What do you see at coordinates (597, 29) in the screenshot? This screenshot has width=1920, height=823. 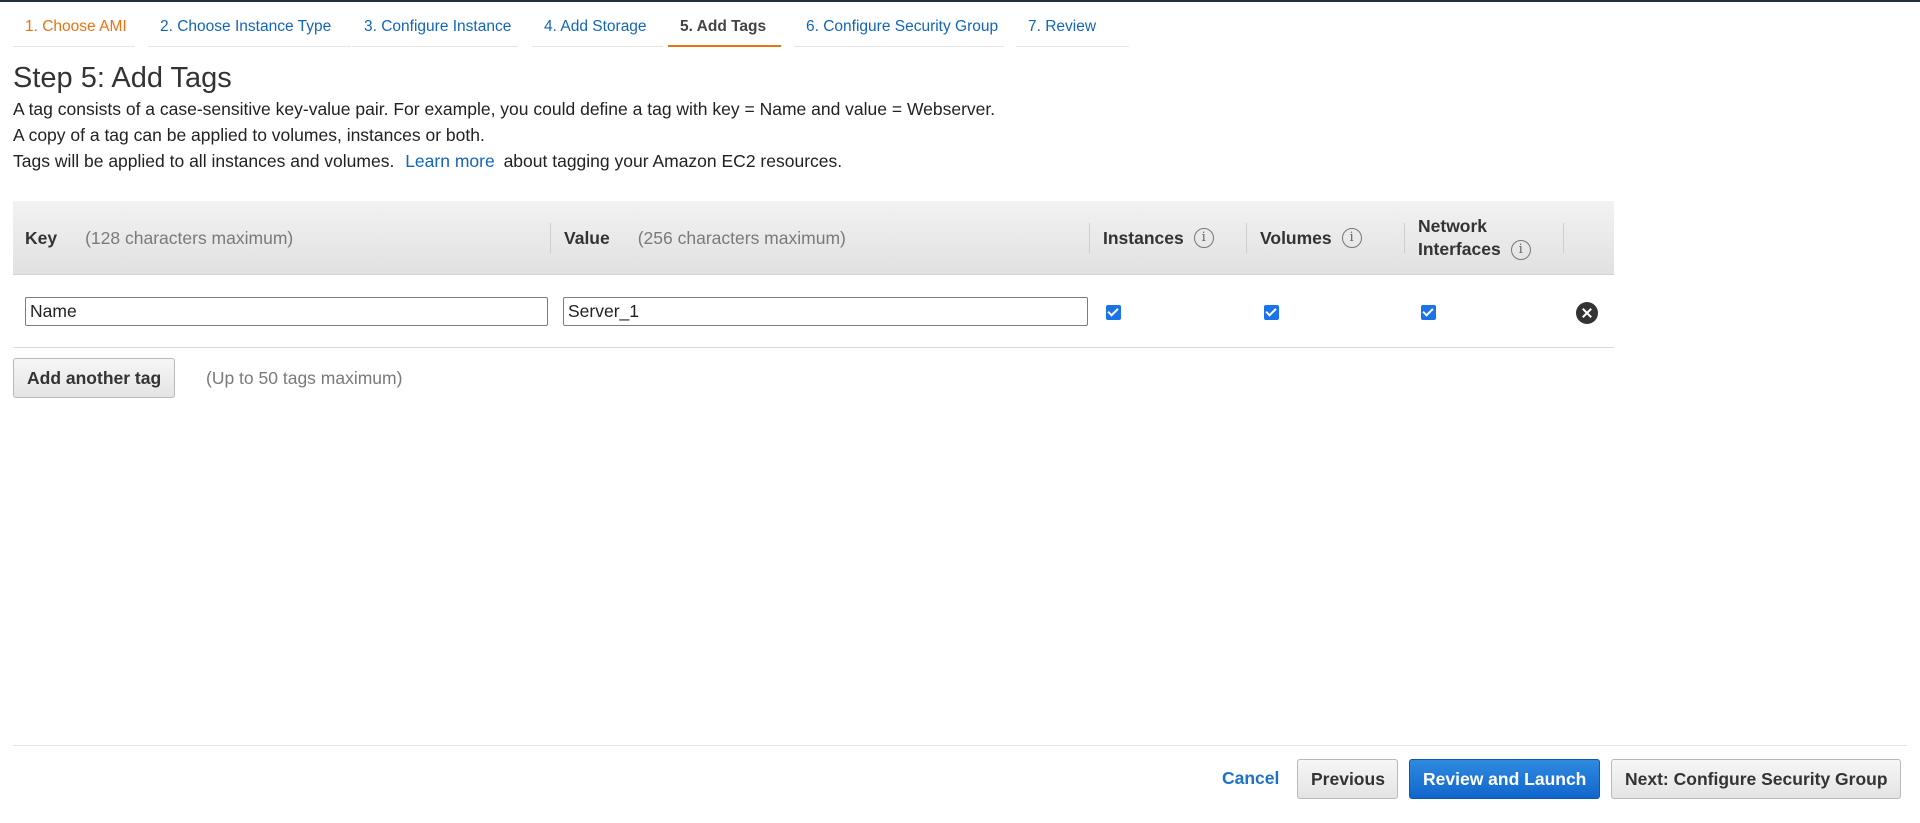 I see `tab-add-storage: 4. Add Storage` at bounding box center [597, 29].